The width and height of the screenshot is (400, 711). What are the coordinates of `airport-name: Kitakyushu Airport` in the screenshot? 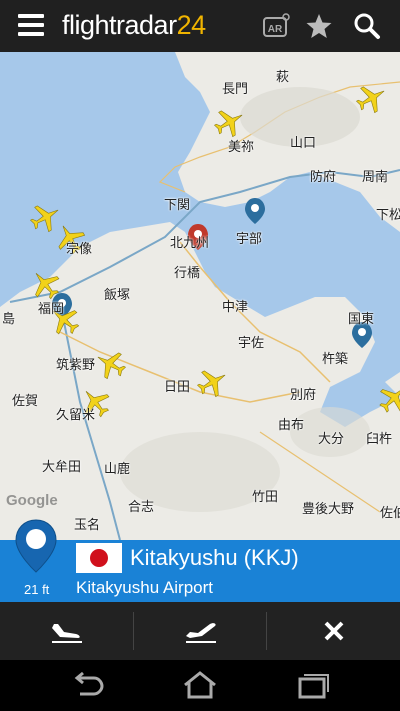 It's located at (145, 587).